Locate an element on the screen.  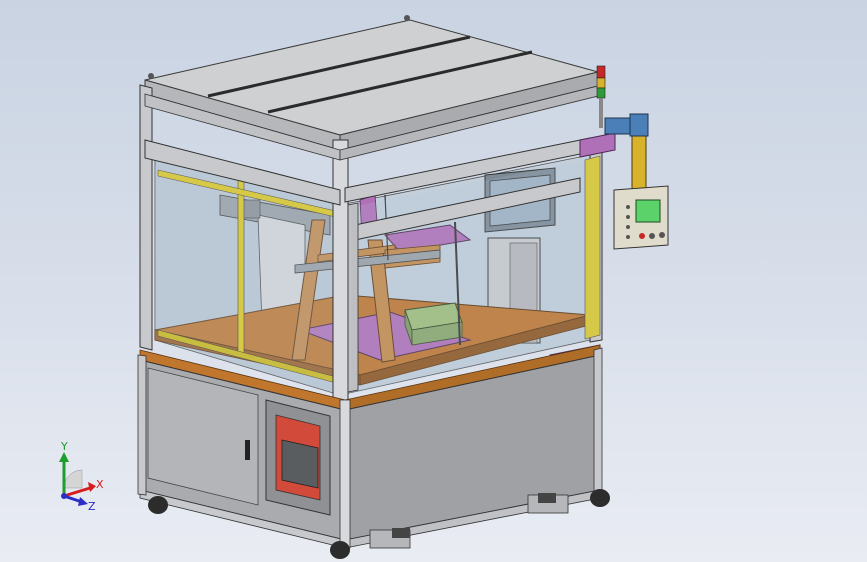
triad-y-label: Y is located at coordinates (64, 446).